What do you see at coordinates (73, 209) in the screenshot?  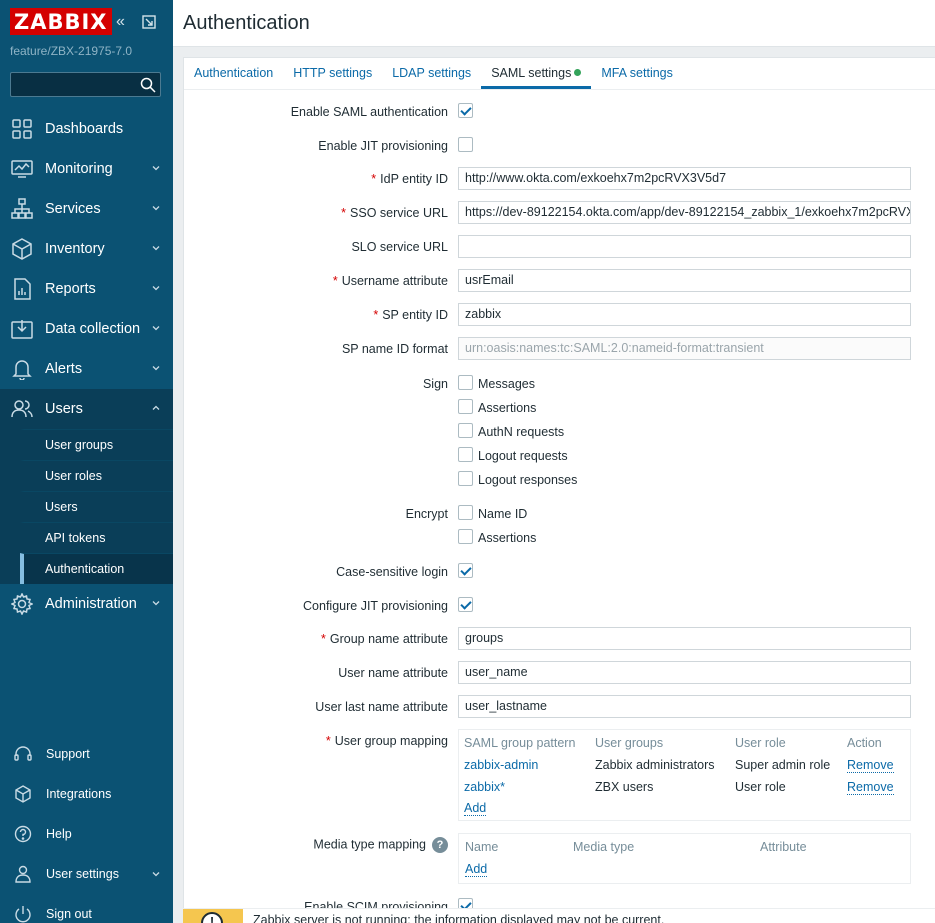 I see `menu-label: Services` at bounding box center [73, 209].